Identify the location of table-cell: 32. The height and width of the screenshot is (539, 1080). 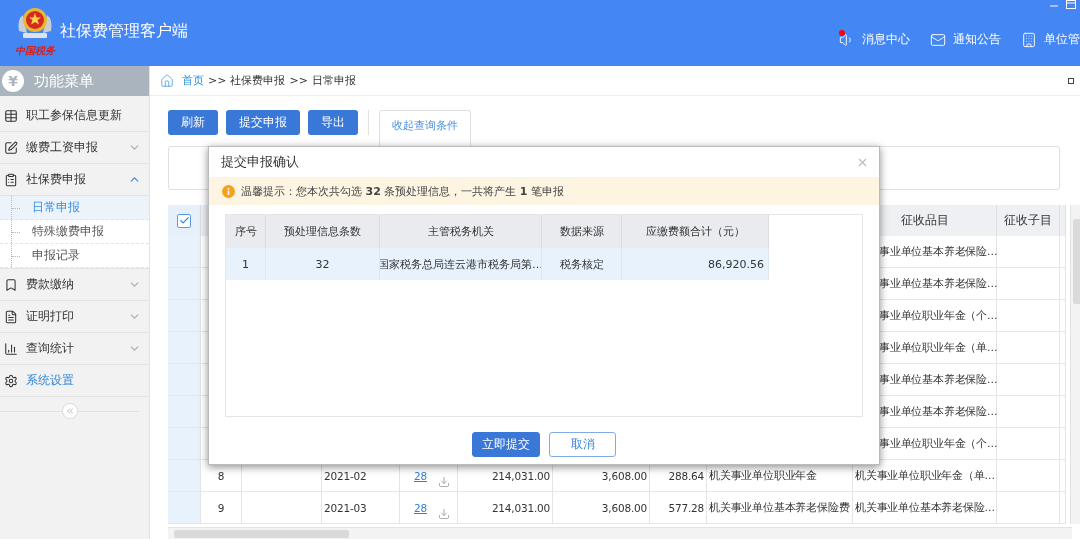
(322, 264).